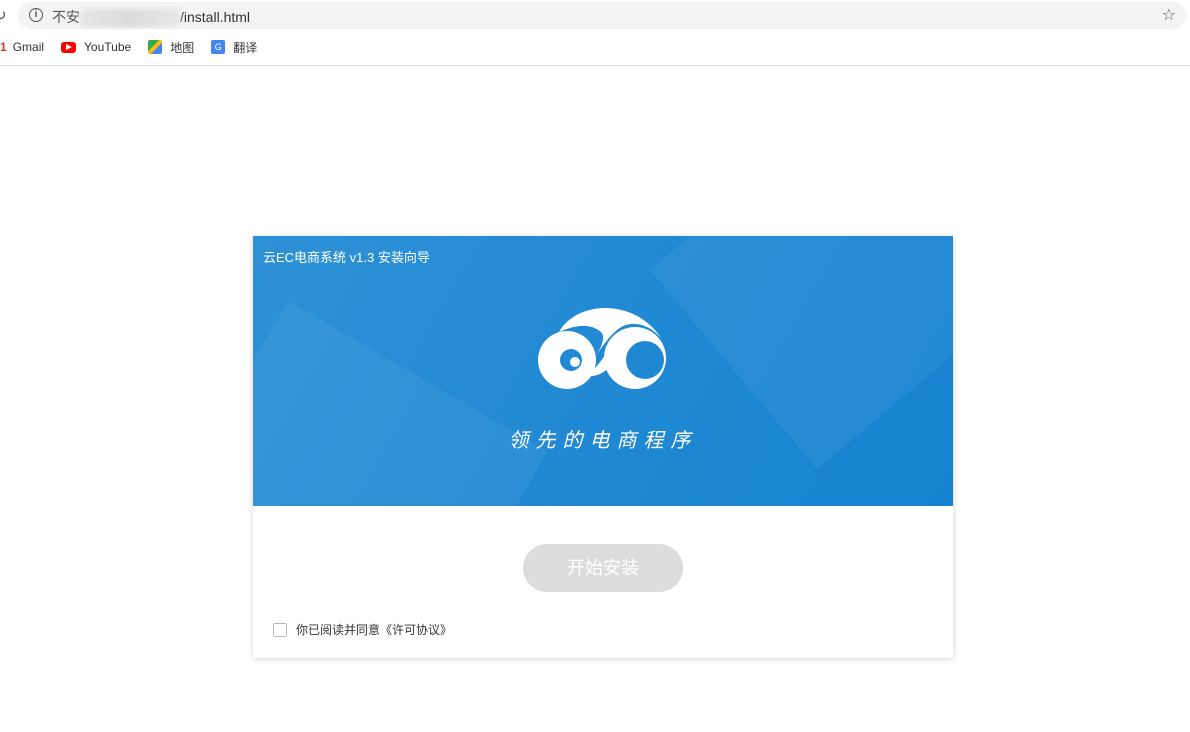 This screenshot has height=732, width=1190. Describe the element at coordinates (36, 15) in the screenshot. I see `info-icon: i` at that location.